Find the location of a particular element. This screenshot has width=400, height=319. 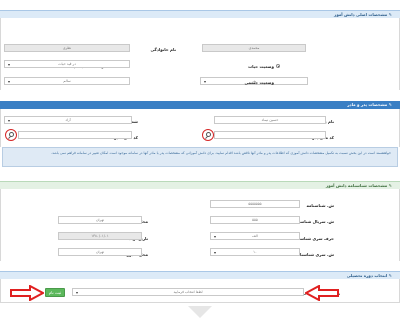

name-field: محمدی is located at coordinates (254, 48).